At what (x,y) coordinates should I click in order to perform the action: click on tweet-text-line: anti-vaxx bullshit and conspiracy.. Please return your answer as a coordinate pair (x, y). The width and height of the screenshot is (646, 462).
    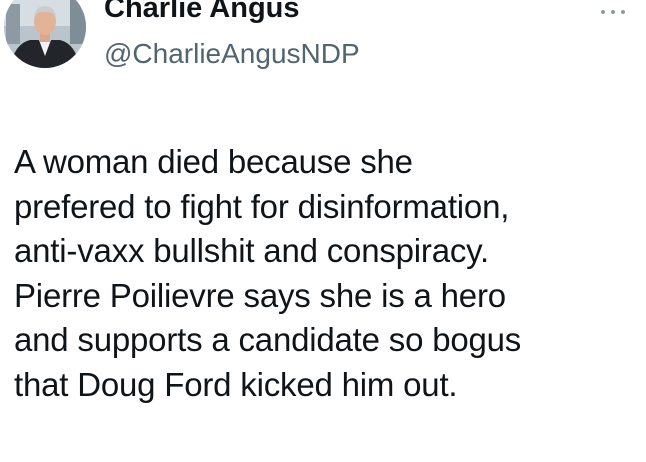
    Looking at the image, I should click on (251, 250).